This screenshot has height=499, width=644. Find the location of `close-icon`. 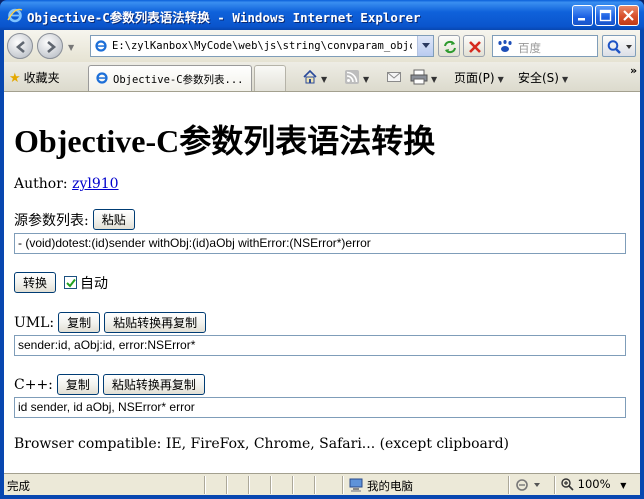

close-icon is located at coordinates (628, 15).